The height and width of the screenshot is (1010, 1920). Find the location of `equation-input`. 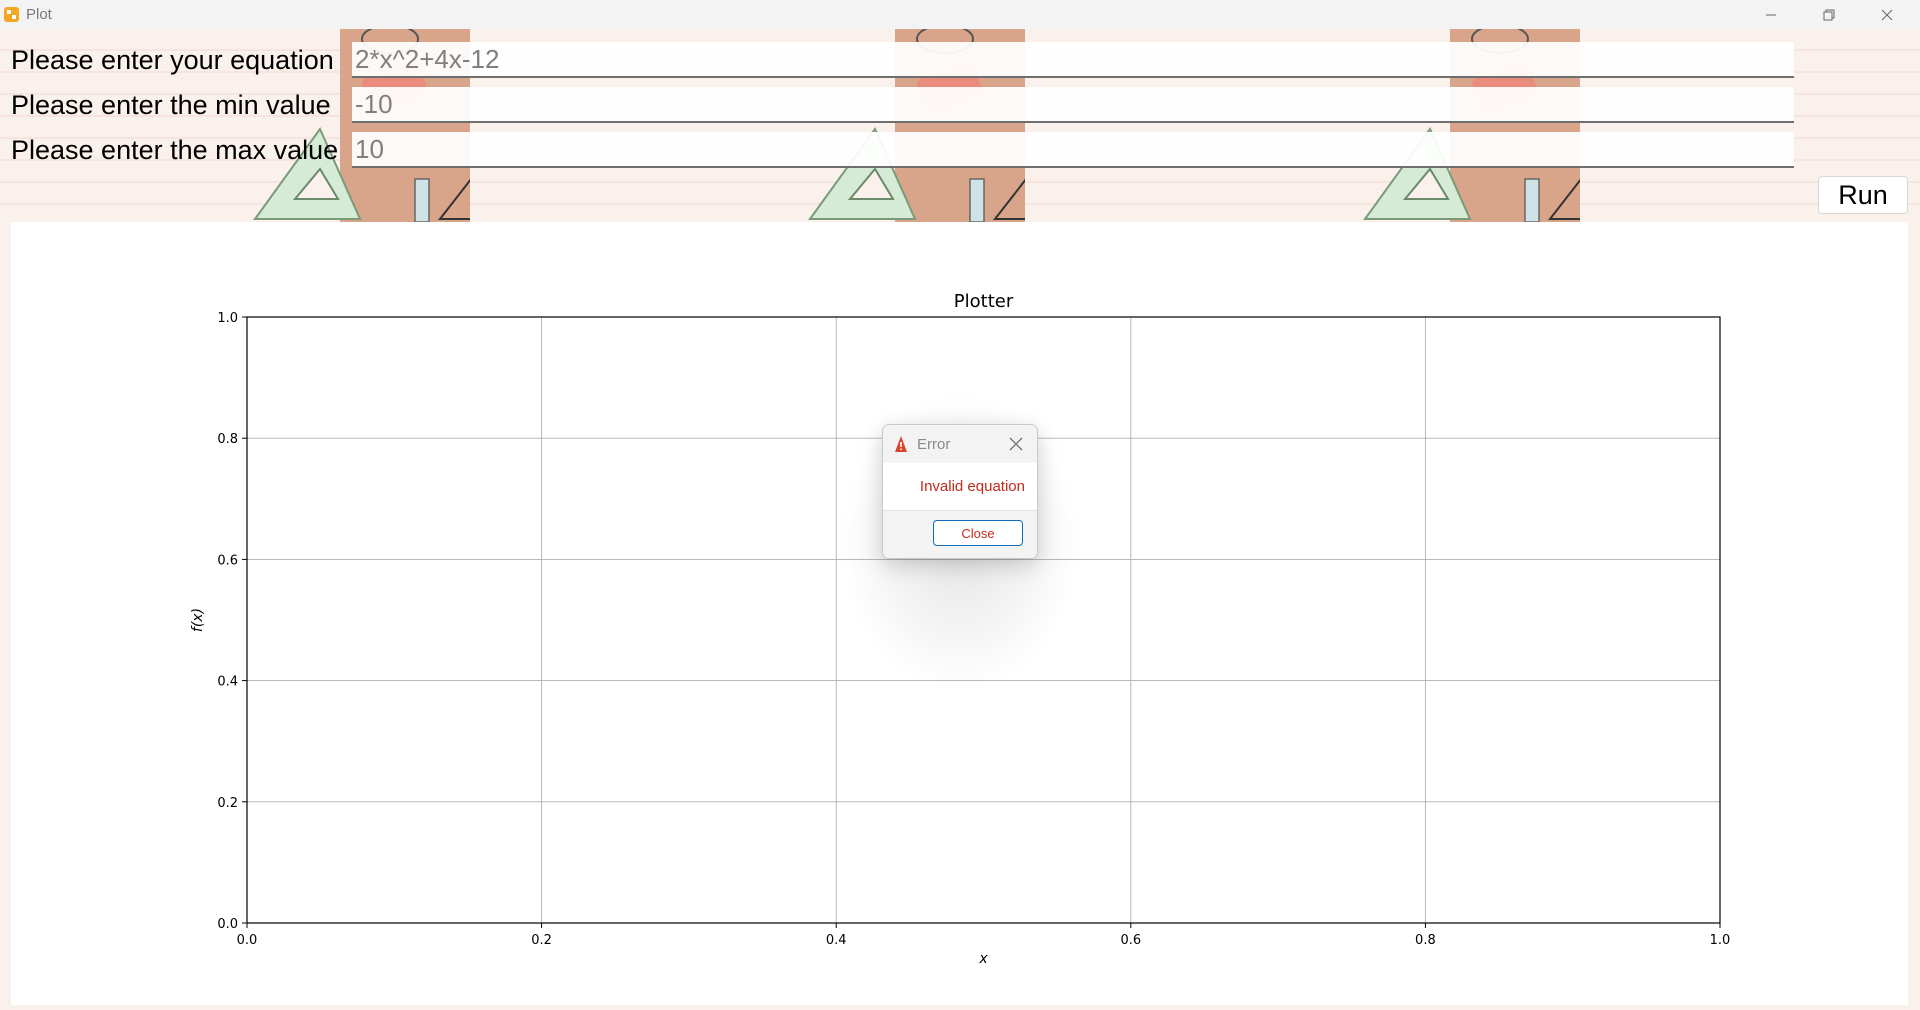

equation-input is located at coordinates (1073, 60).